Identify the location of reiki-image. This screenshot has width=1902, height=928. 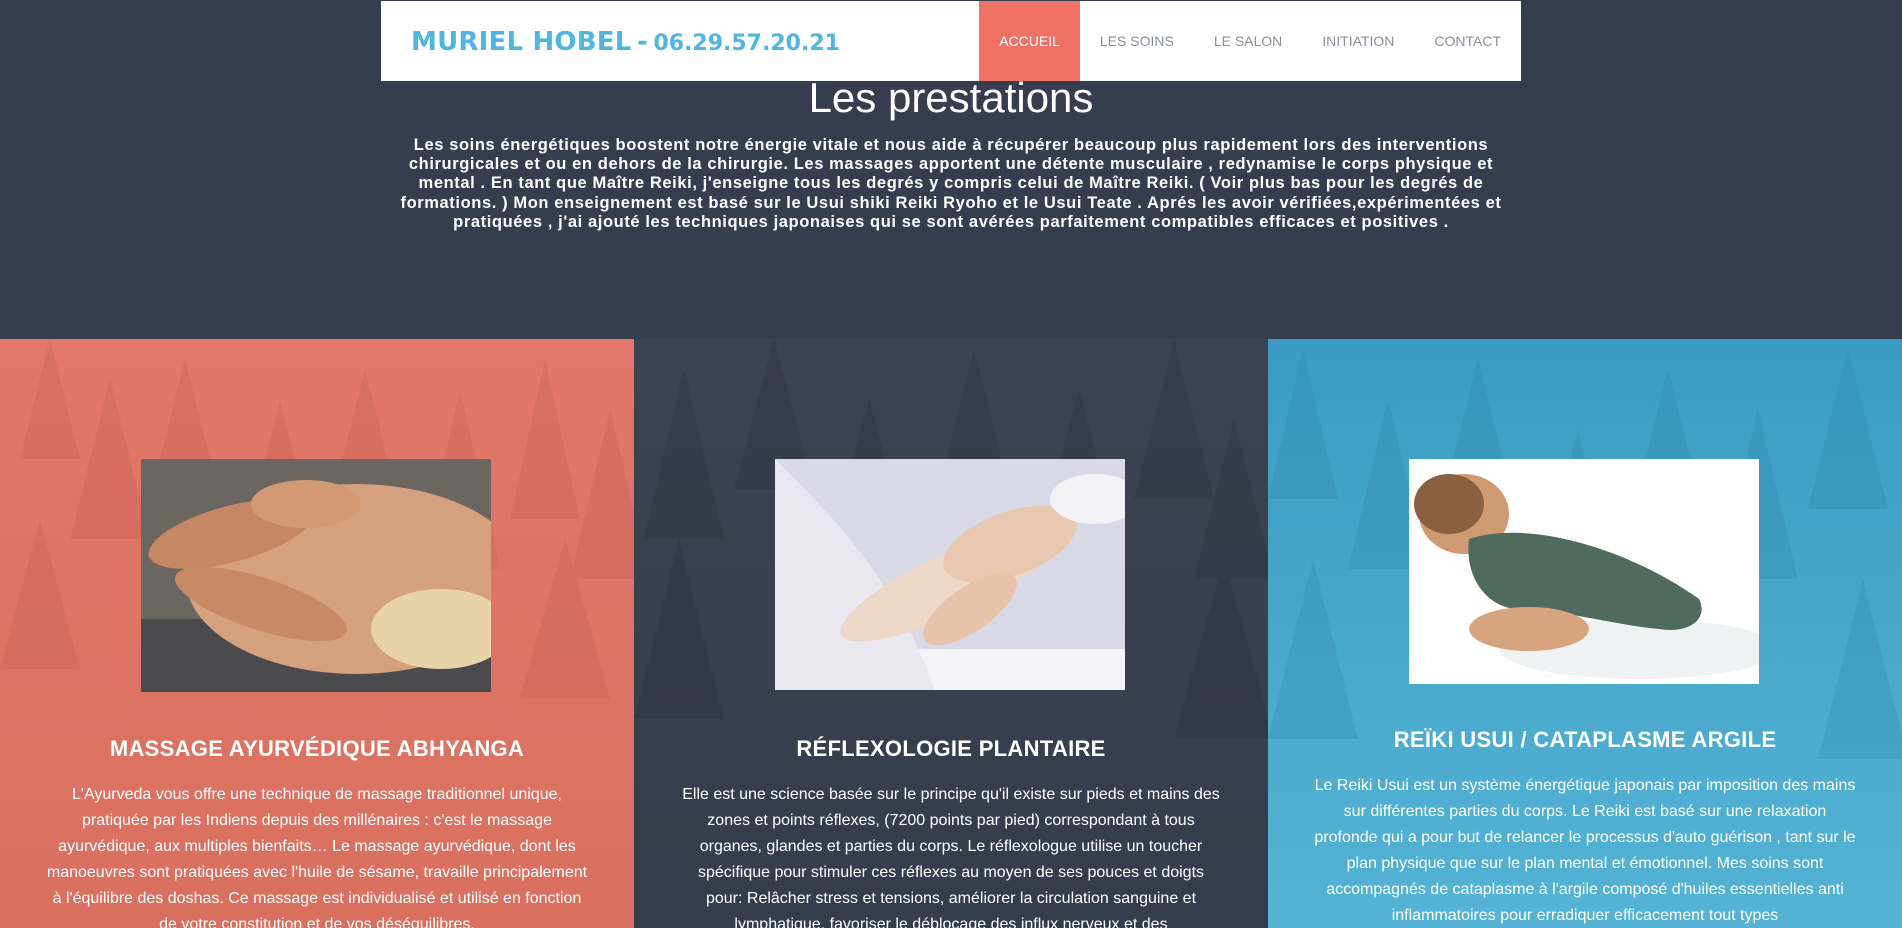
(1584, 571).